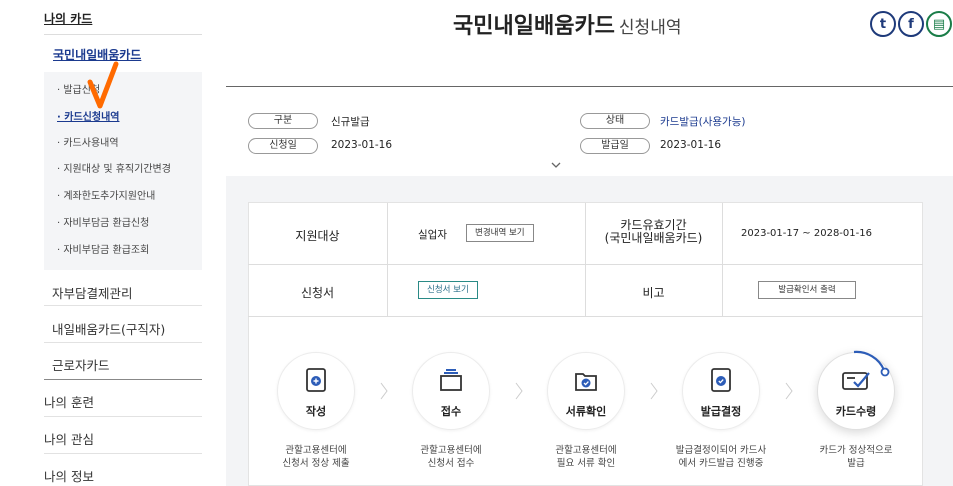  Describe the element at coordinates (586, 457) in the screenshot. I see `step-document-check-desc: 관할고용센터에 필요 서류 확인` at that location.